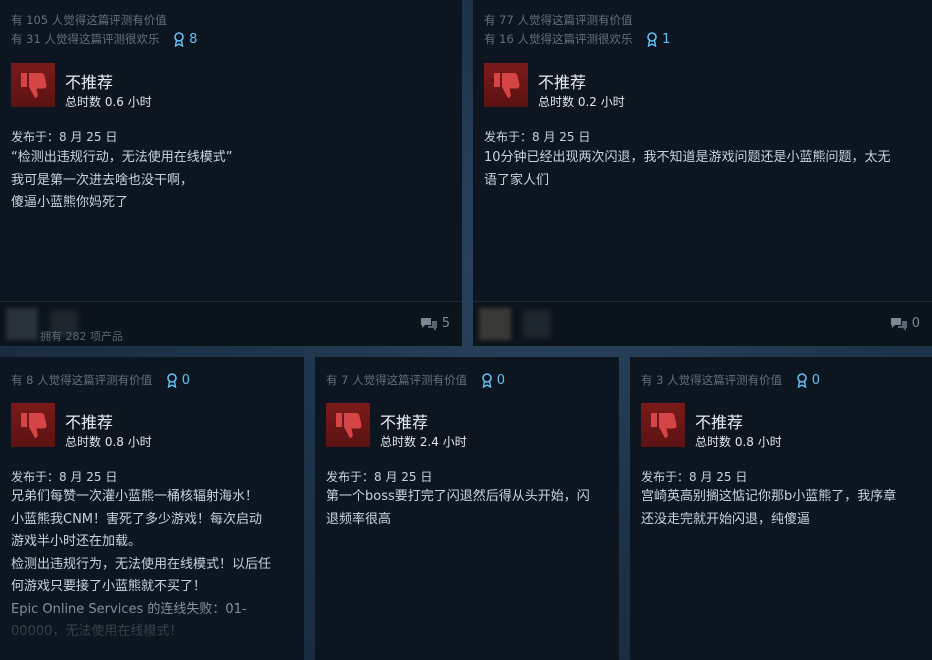  I want to click on review-body: 宫崎英高别搁这惦记你那b小蓝熊了，我序章 还没走完就开始闪退，纯傻逼, so click(768, 508).